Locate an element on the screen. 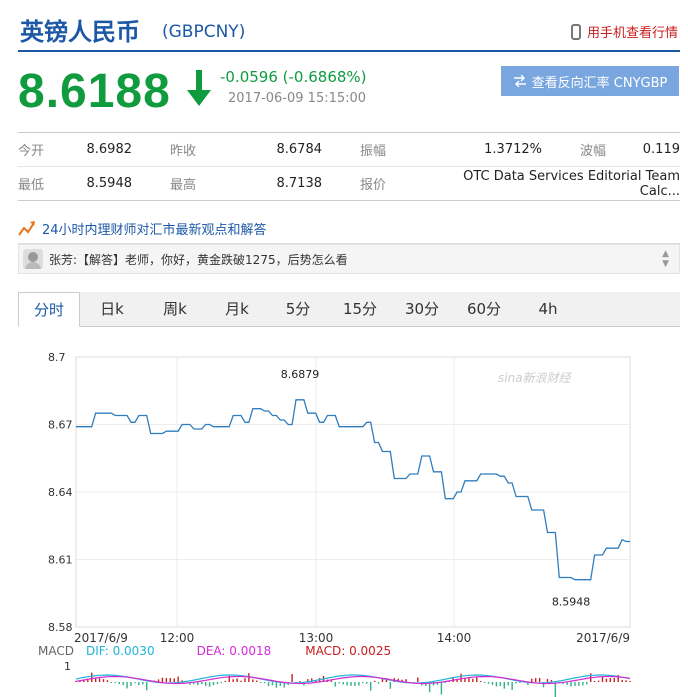 The image size is (688, 697). down-arrow-icon is located at coordinates (199, 88).